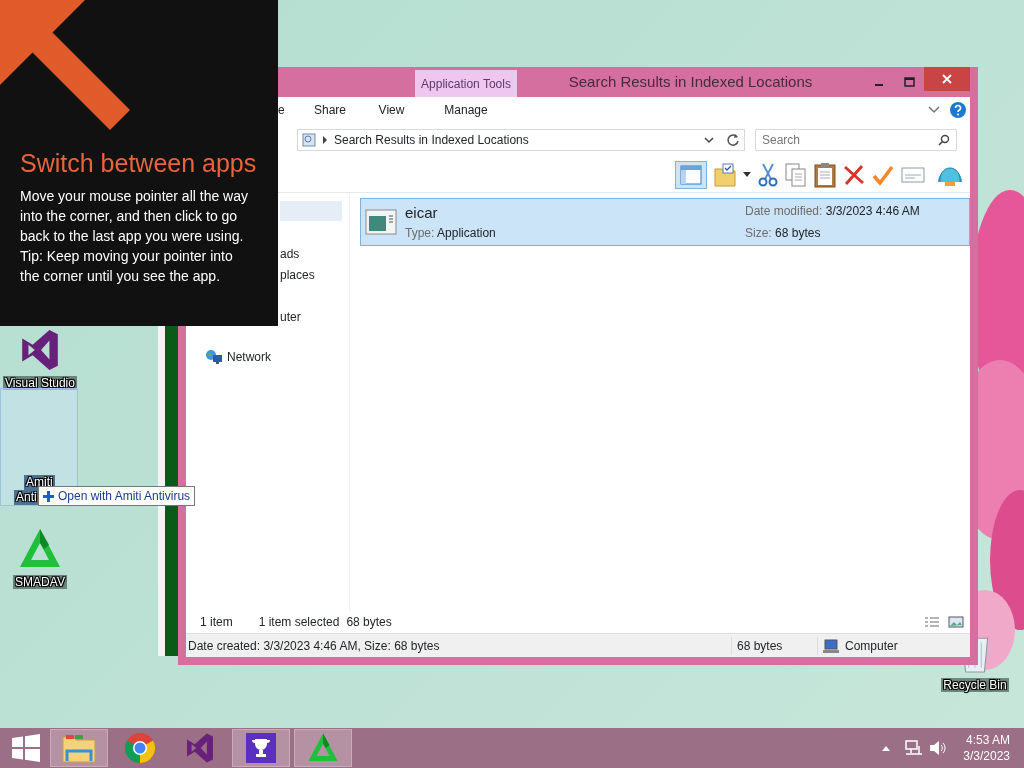 The image size is (1024, 768). Describe the element at coordinates (309, 140) in the screenshot. I see `search-folder-icon` at that location.